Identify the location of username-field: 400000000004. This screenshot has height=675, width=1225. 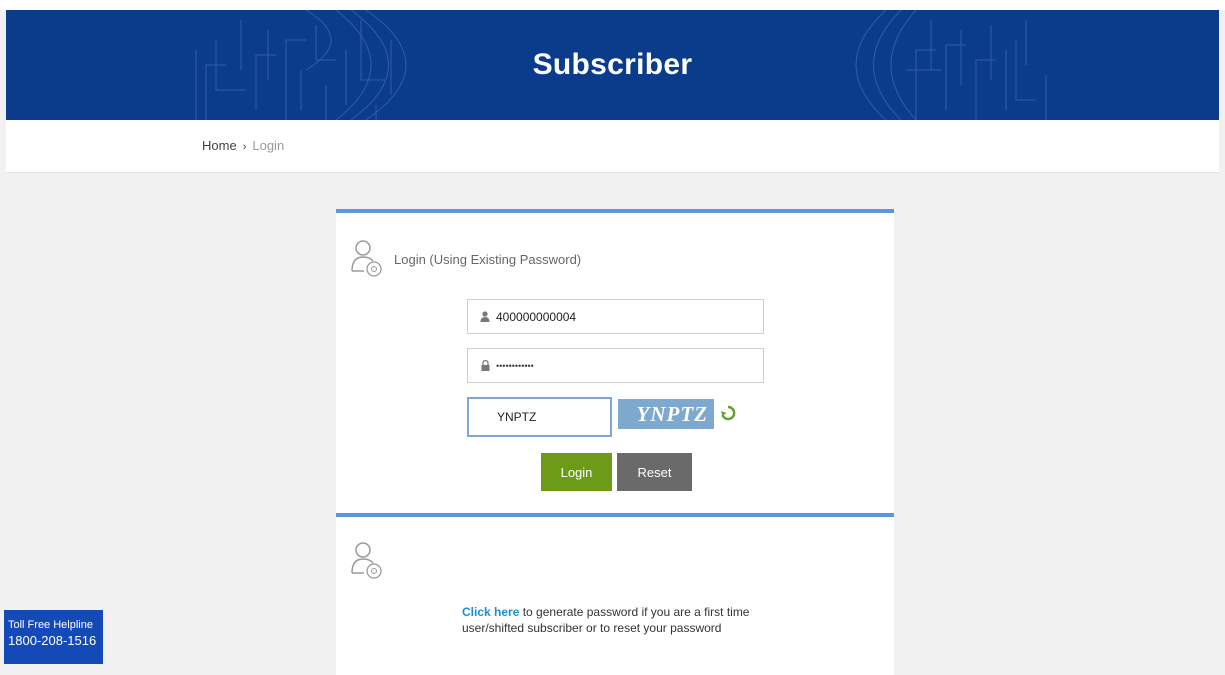
(615, 316).